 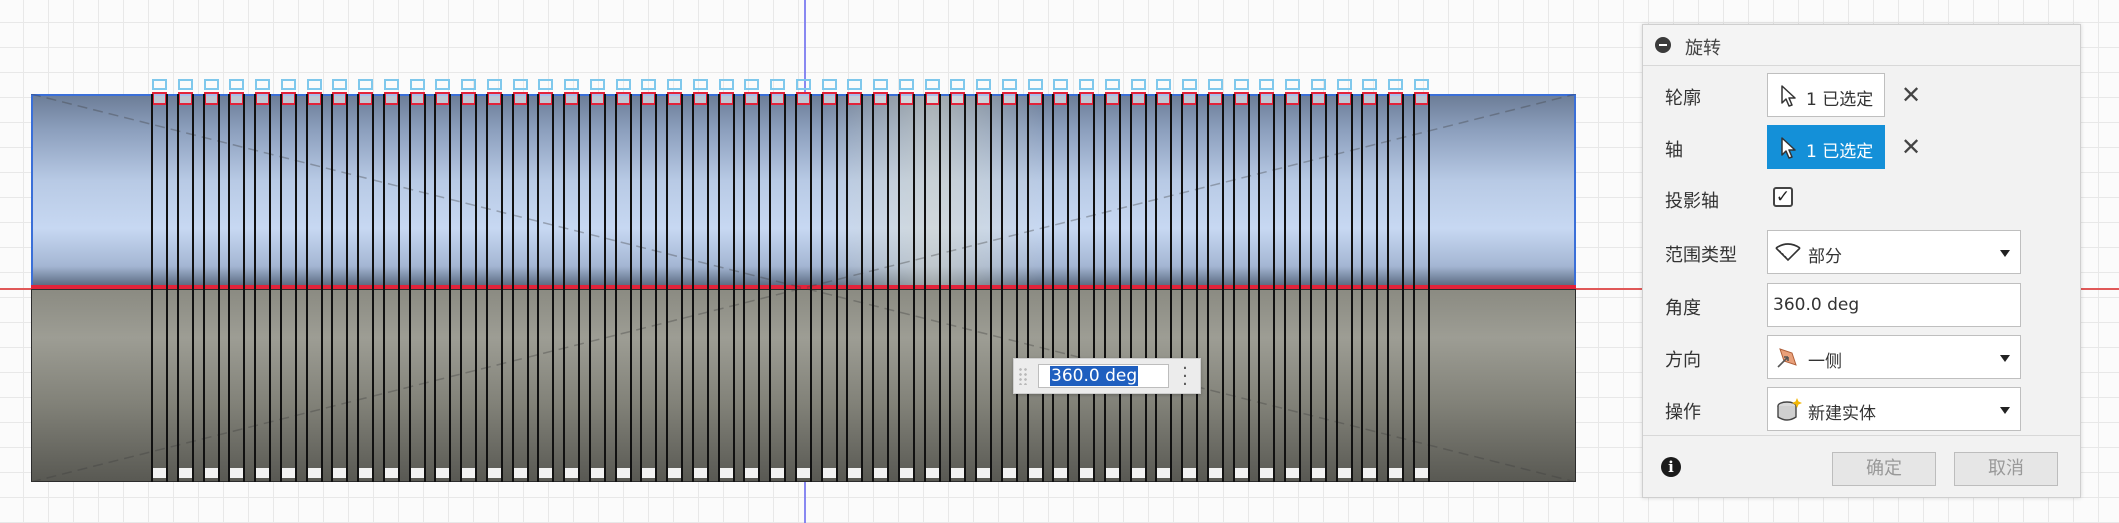 I want to click on cancel-button: 取消, so click(x=2006, y=469).